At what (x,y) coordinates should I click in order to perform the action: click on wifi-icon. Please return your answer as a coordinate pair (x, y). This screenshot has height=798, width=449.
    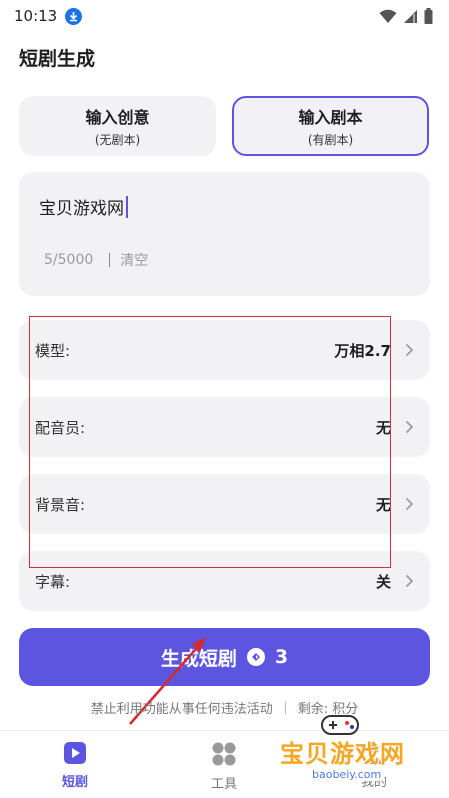
    Looking at the image, I should click on (388, 16).